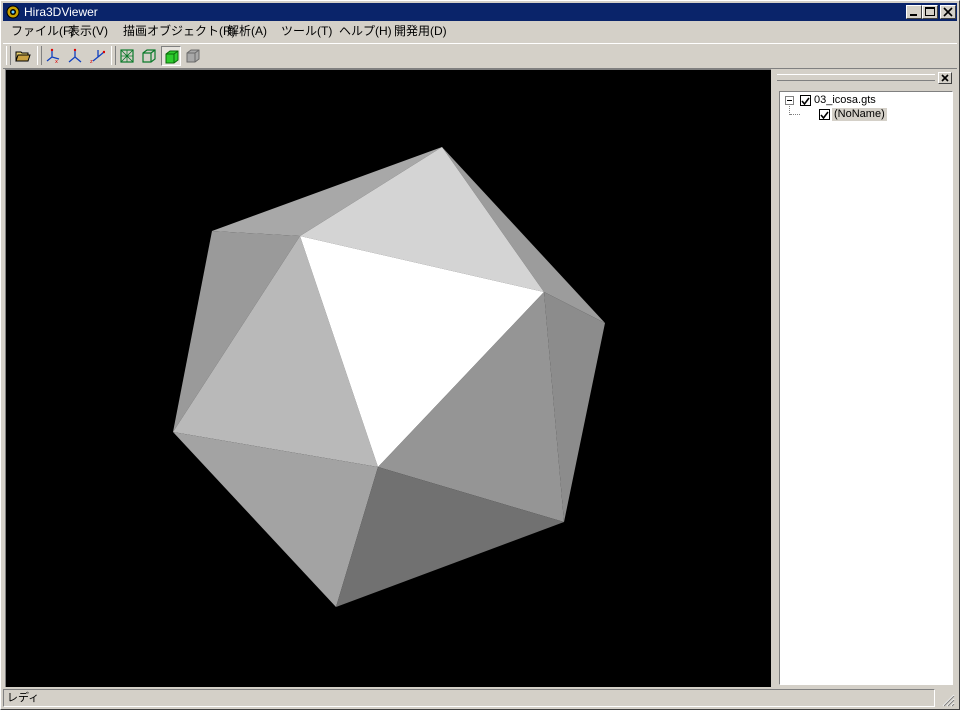 The width and height of the screenshot is (960, 710). What do you see at coordinates (859, 114) in the screenshot?
I see `tree-item-child: (NoName)` at bounding box center [859, 114].